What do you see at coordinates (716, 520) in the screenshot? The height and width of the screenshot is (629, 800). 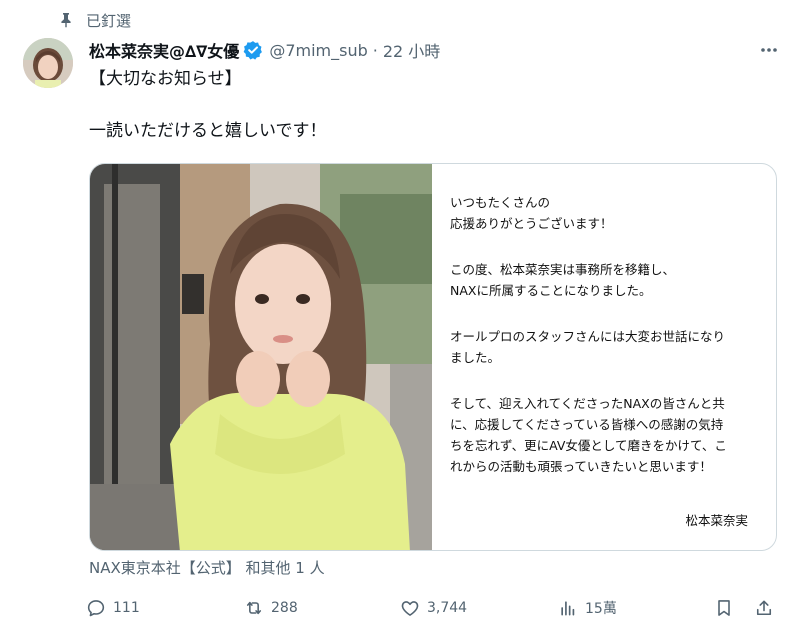 I see `notice-signature: 松本菜奈実` at bounding box center [716, 520].